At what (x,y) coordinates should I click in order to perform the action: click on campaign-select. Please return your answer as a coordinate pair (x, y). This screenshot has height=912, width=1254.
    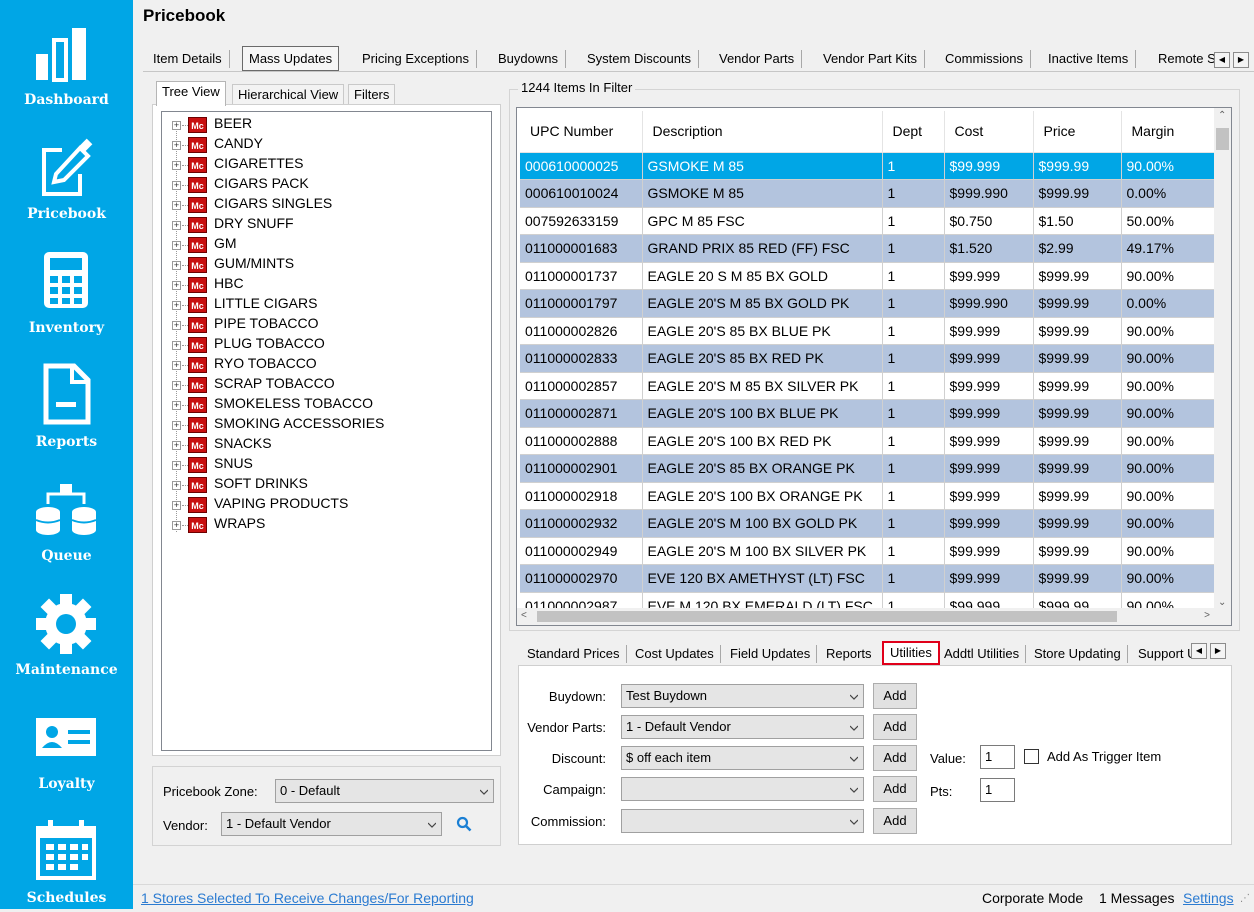
    Looking at the image, I should click on (742, 789).